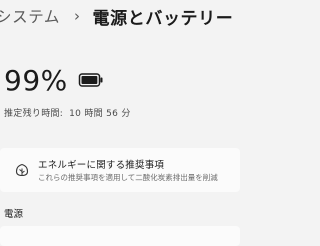 The height and width of the screenshot is (246, 320). Describe the element at coordinates (100, 114) in the screenshot. I see `remaining-time-value: 10 時間 56 分` at that location.